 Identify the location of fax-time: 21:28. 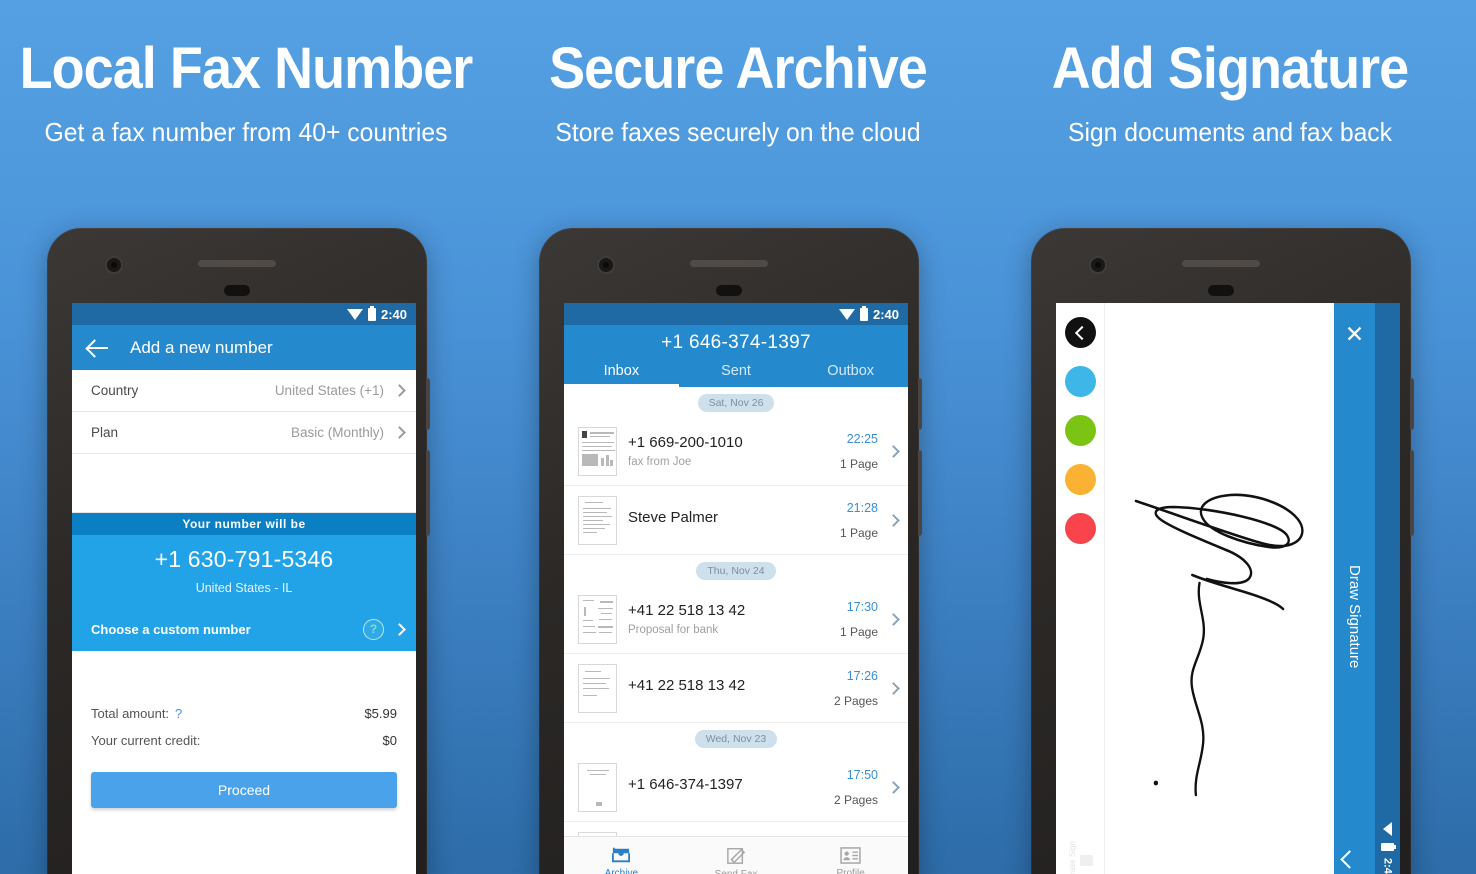
(862, 507).